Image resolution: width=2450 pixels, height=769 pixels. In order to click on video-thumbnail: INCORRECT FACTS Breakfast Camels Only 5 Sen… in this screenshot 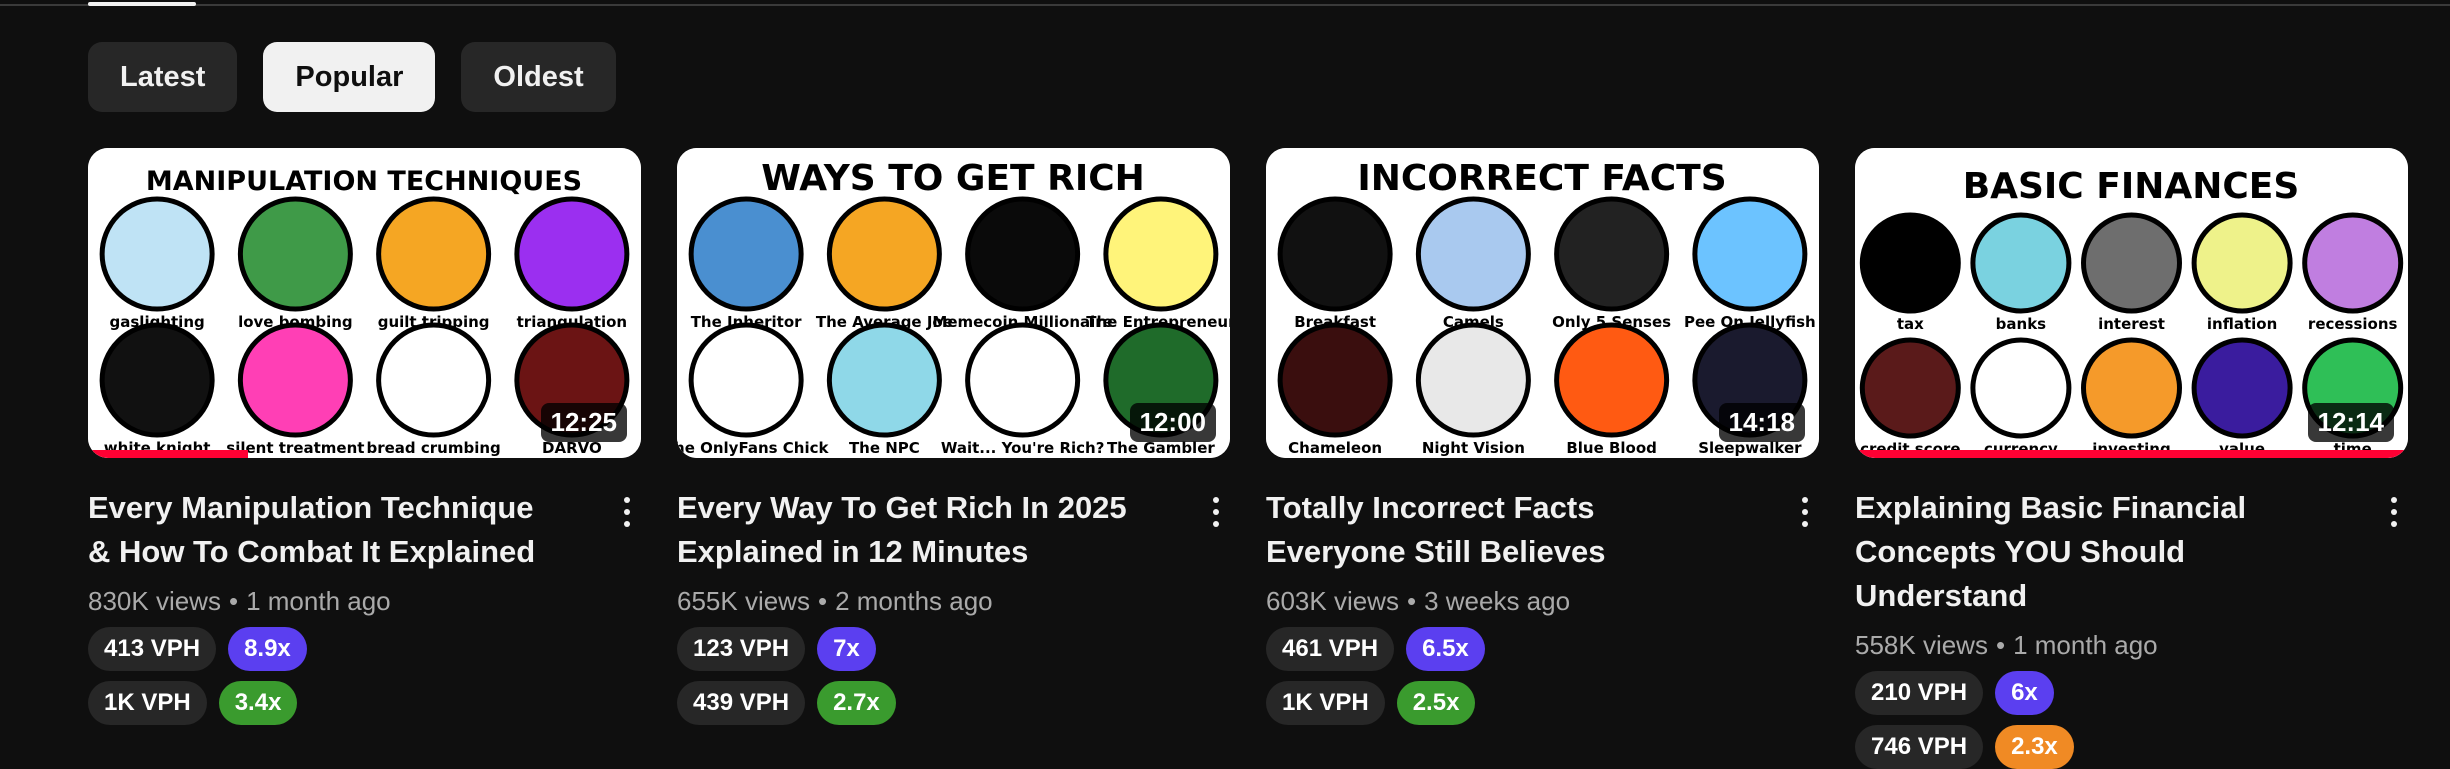, I will do `click(1542, 303)`.